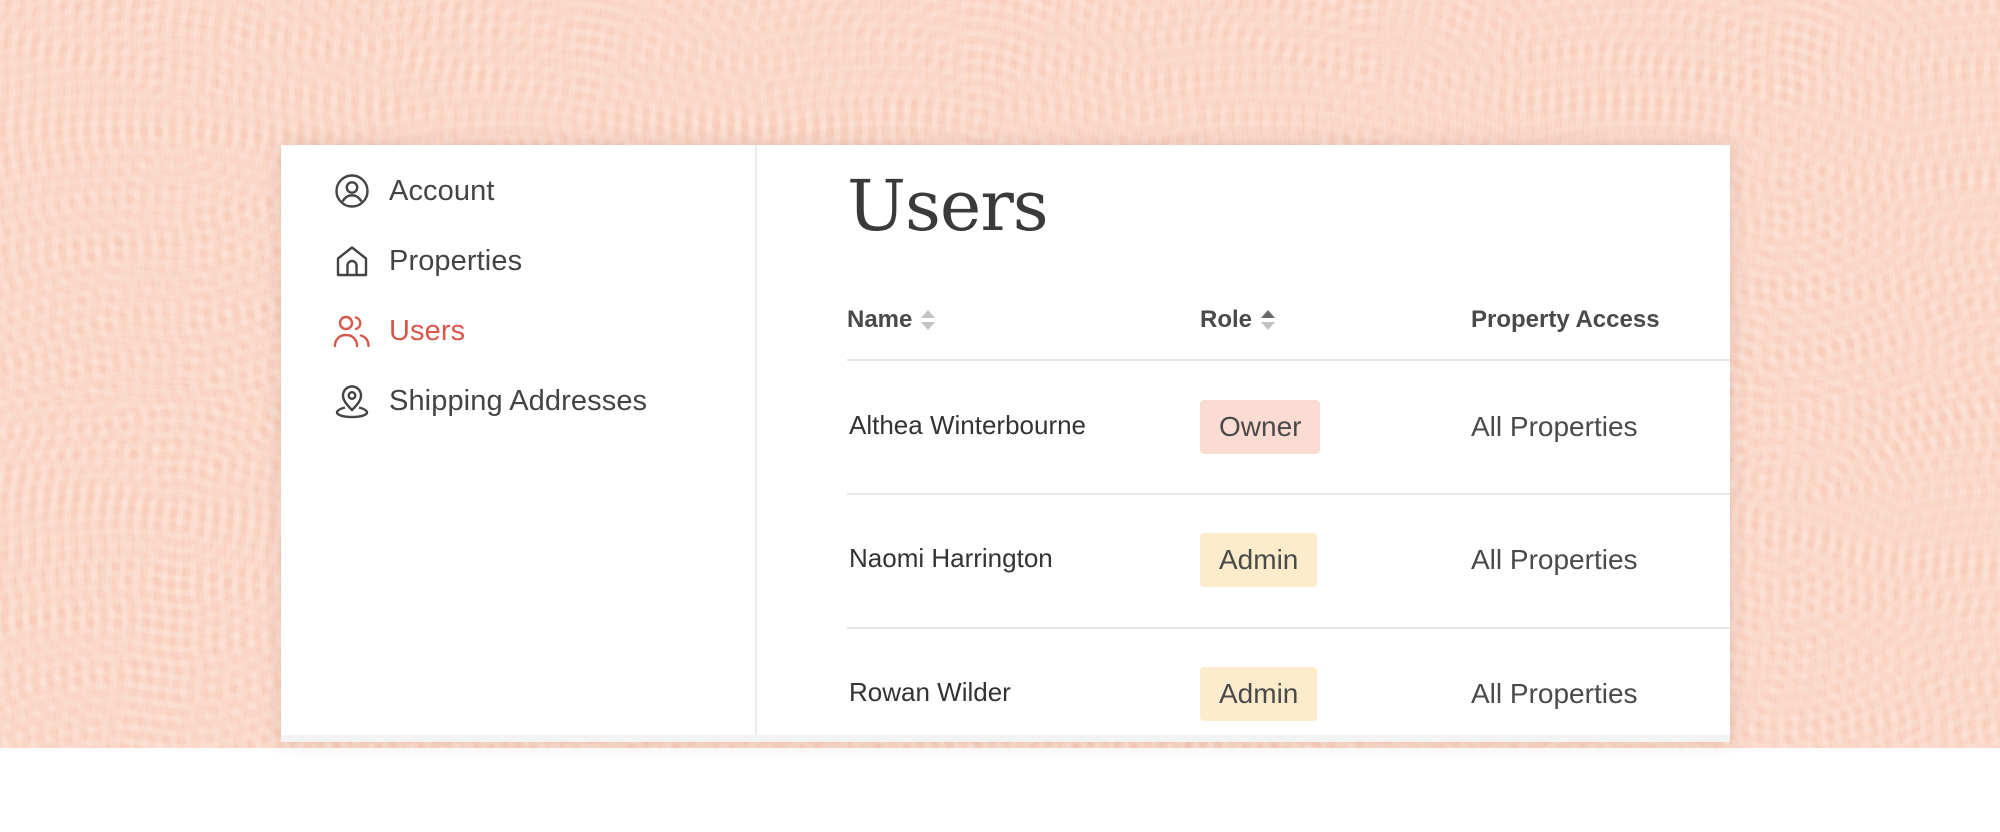 The image size is (2000, 832). I want to click on account-circle-icon, so click(352, 191).